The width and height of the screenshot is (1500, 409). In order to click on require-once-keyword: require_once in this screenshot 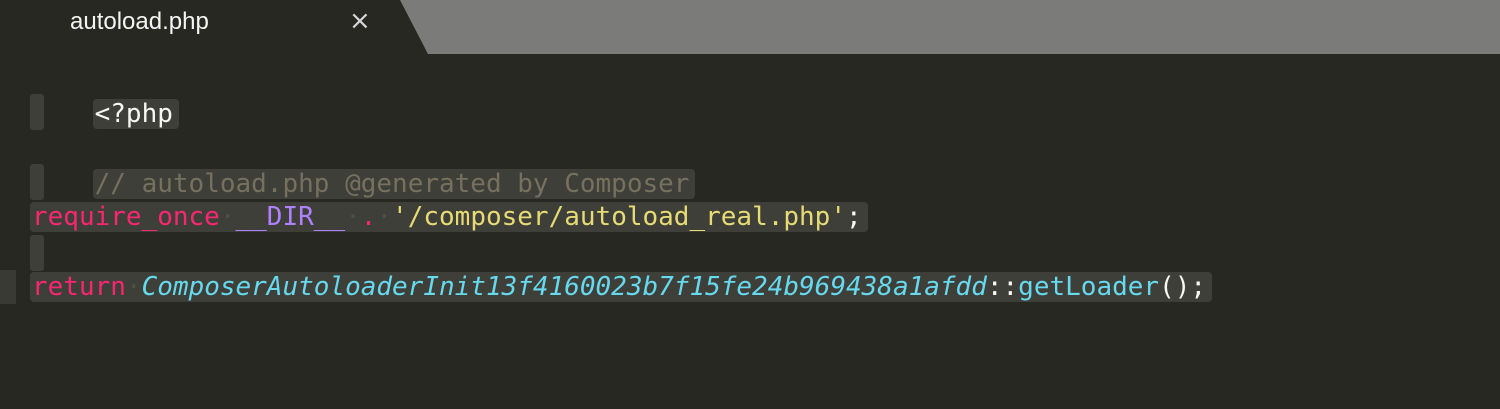, I will do `click(126, 217)`.